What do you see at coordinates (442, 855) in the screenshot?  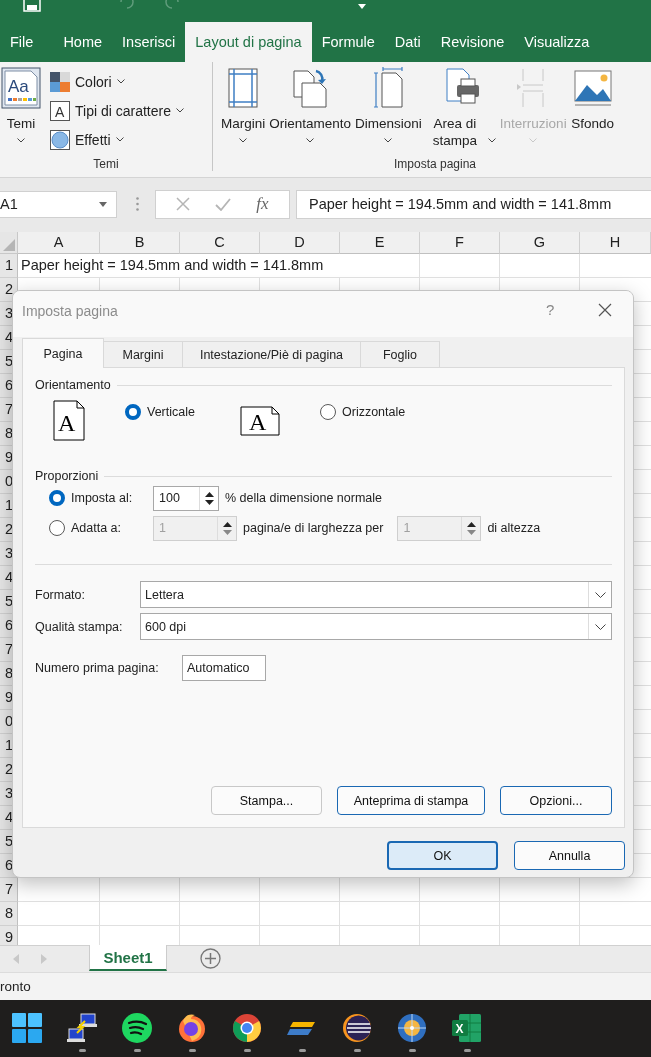 I see `dialog-button: OK` at bounding box center [442, 855].